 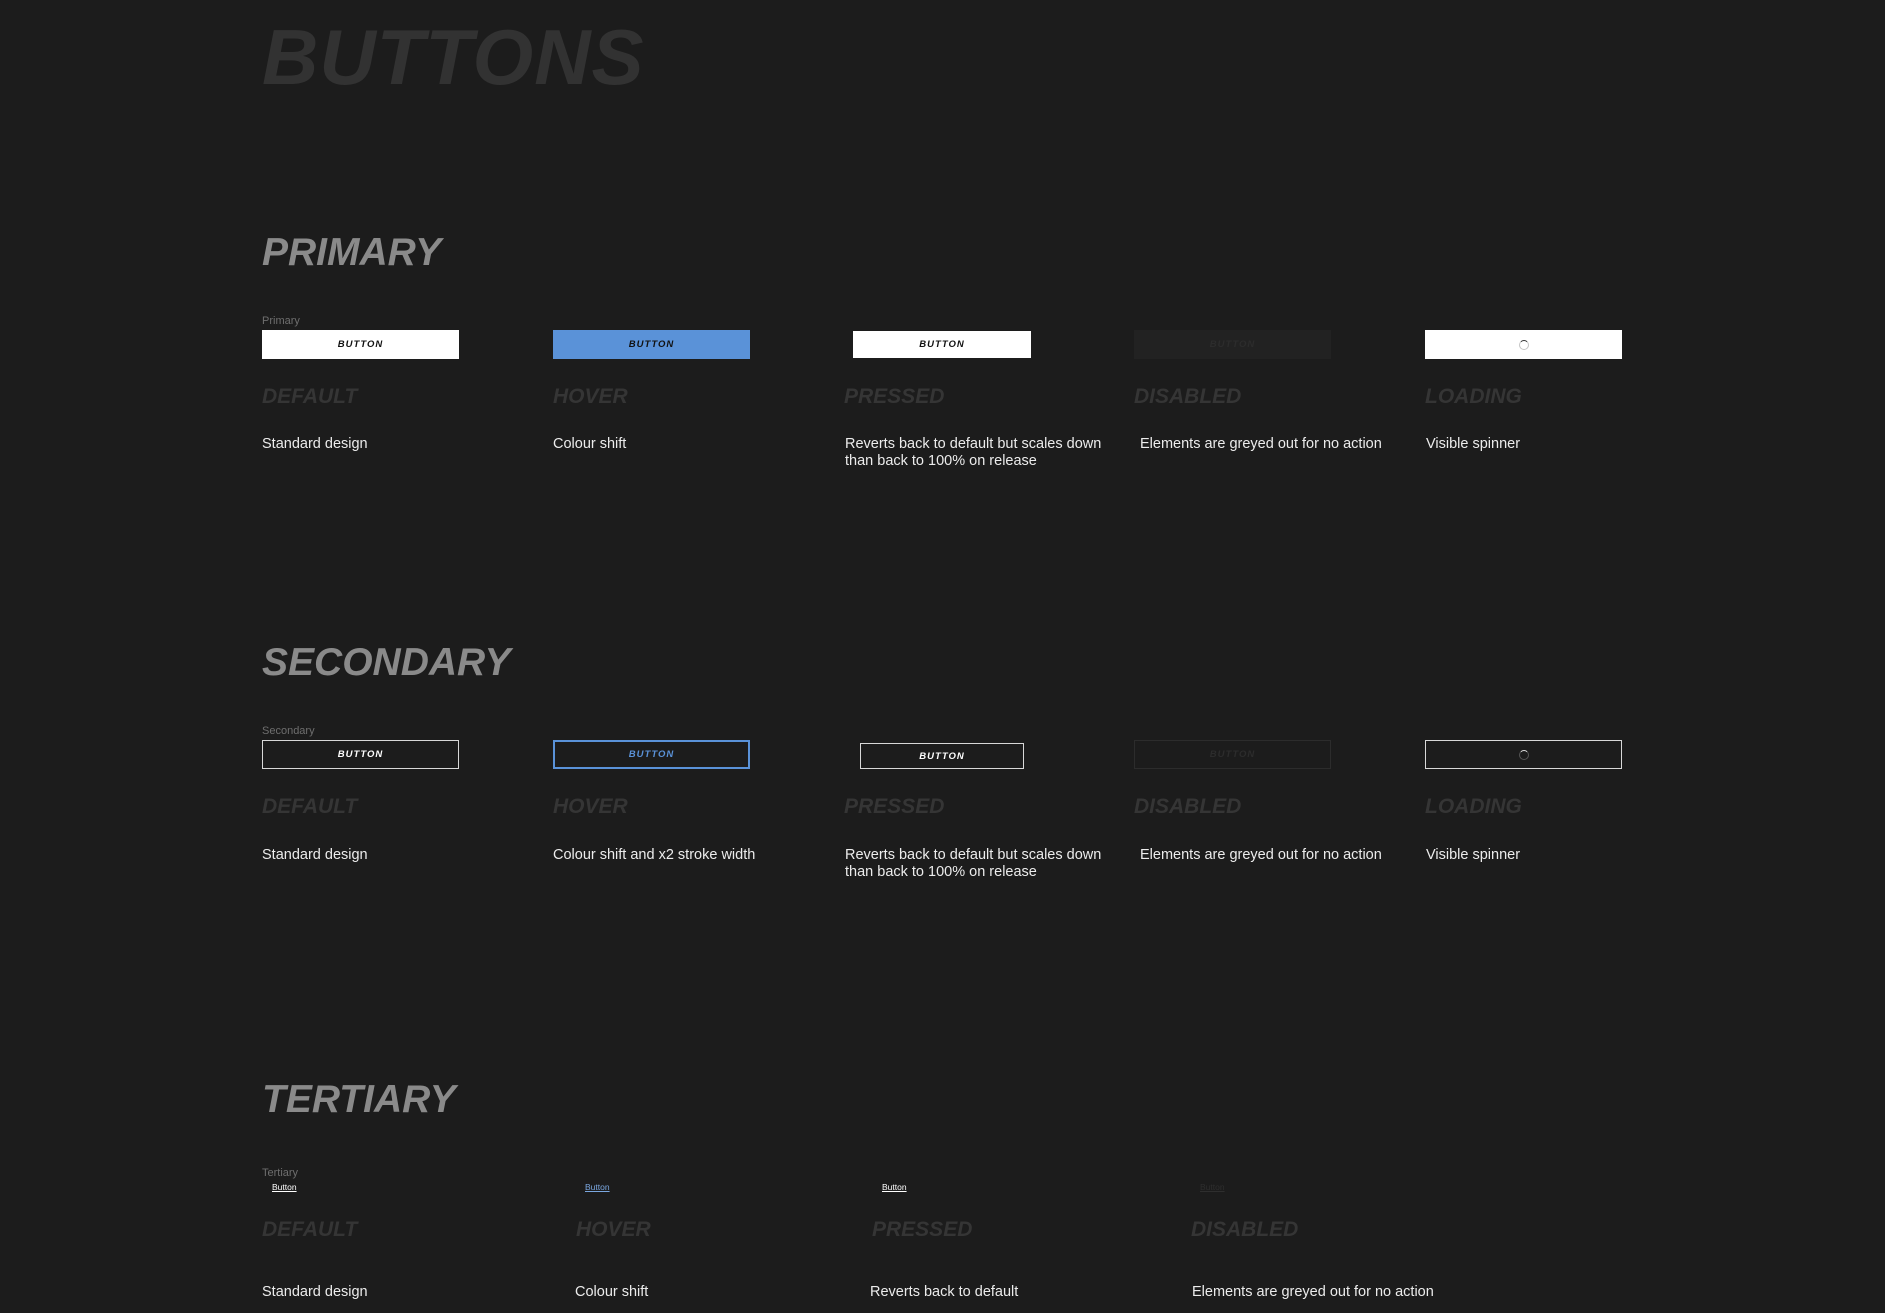 What do you see at coordinates (894, 1187) in the screenshot?
I see `tertiary-link-pressed: Button` at bounding box center [894, 1187].